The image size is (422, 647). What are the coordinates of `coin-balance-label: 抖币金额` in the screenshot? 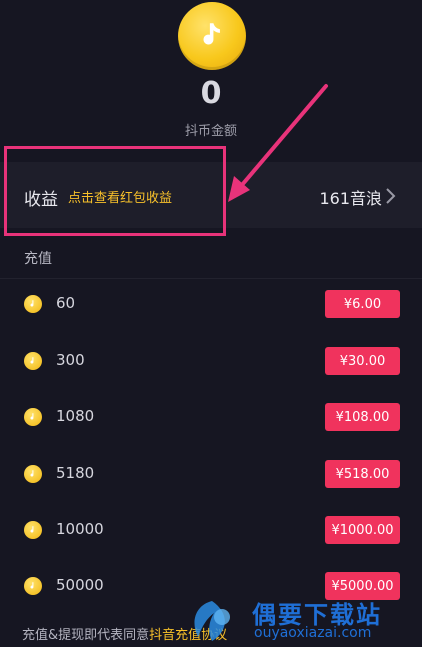 It's located at (210, 131).